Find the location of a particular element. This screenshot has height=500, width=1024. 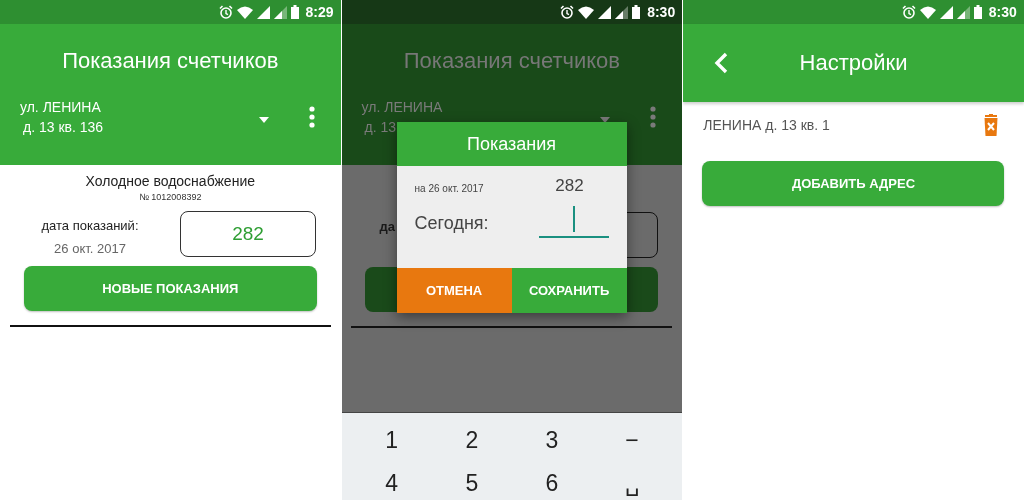

previous-reading: 282 is located at coordinates (569, 186).